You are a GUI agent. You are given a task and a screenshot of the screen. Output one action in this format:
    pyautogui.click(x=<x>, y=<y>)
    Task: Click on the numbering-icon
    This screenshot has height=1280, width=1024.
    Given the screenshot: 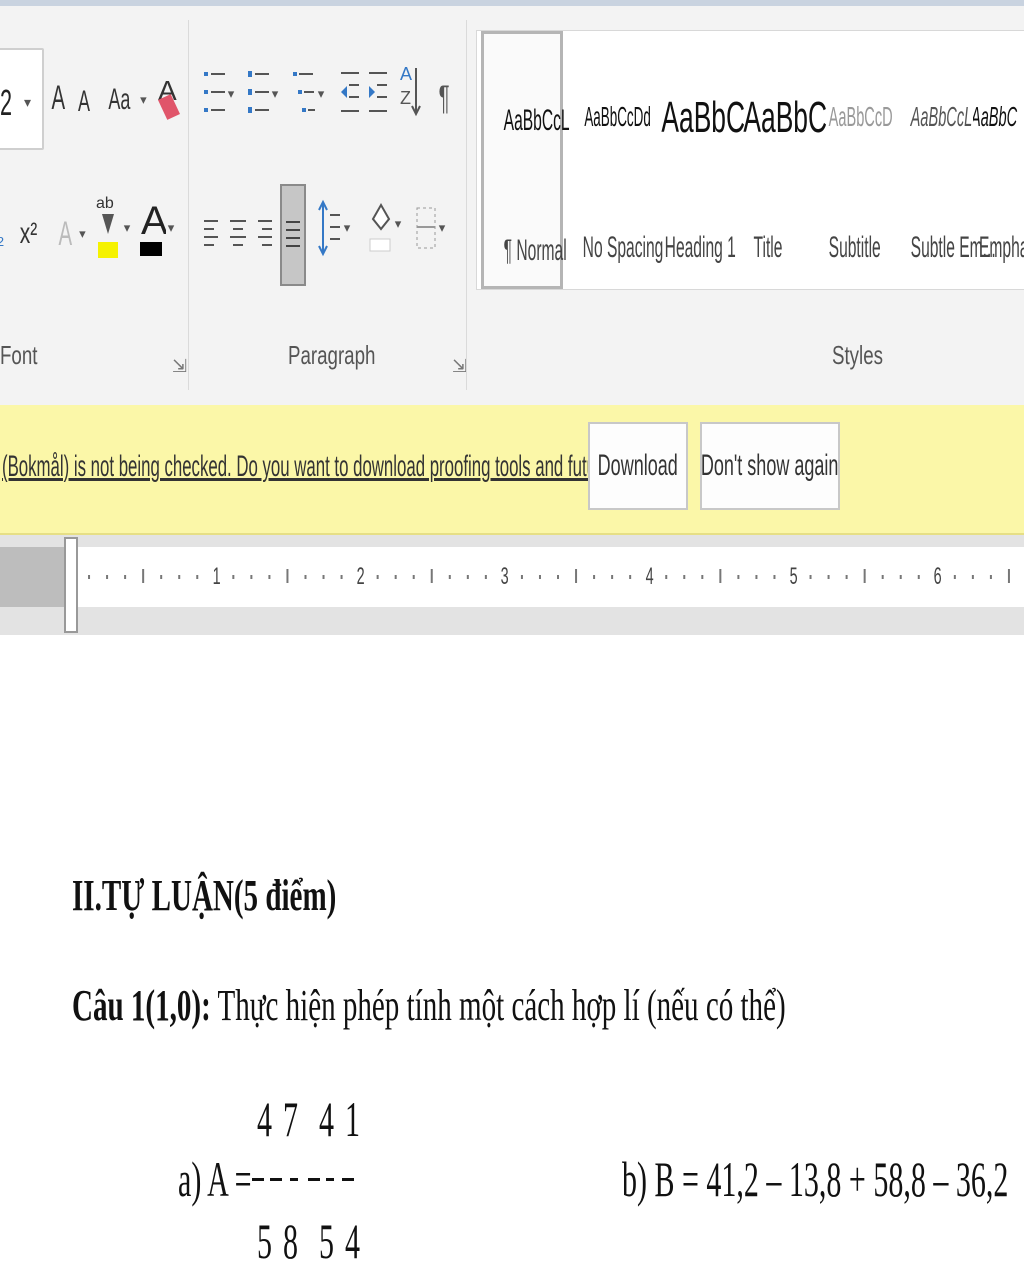 What is the action you would take?
    pyautogui.click(x=258, y=92)
    